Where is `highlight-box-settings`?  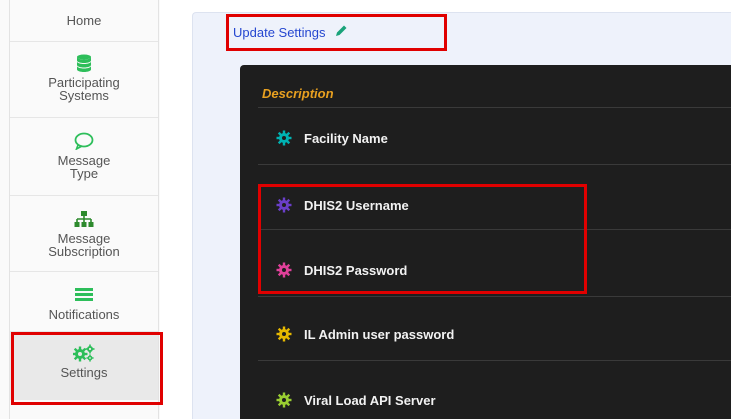
highlight-box-settings is located at coordinates (87, 368).